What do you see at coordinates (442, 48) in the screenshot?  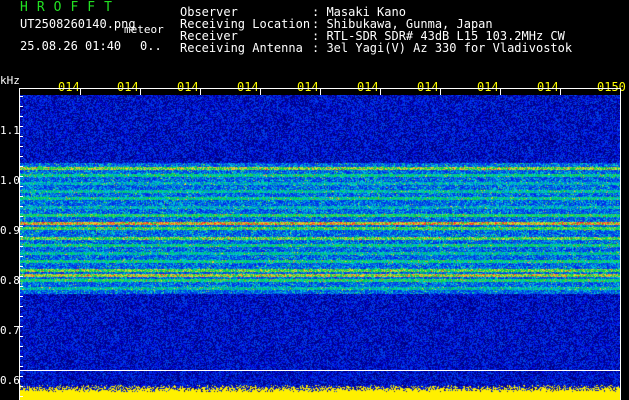 I see `antenna-value: : 3el Yagi(V) Az 330 for Vladivostok` at bounding box center [442, 48].